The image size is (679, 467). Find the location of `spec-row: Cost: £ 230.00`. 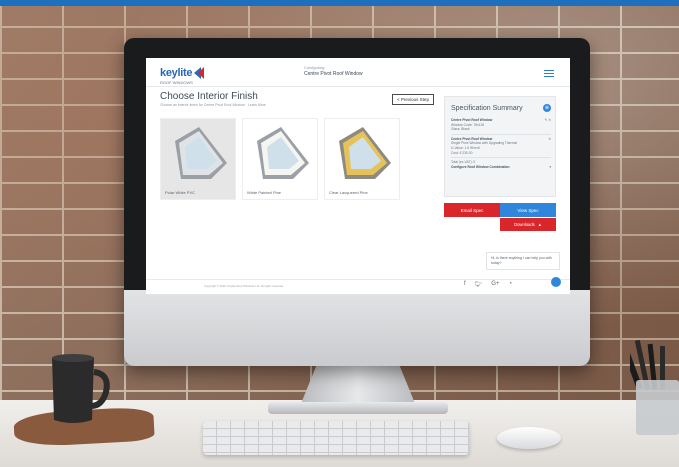

spec-row: Cost: £ 230.00 is located at coordinates (462, 152).